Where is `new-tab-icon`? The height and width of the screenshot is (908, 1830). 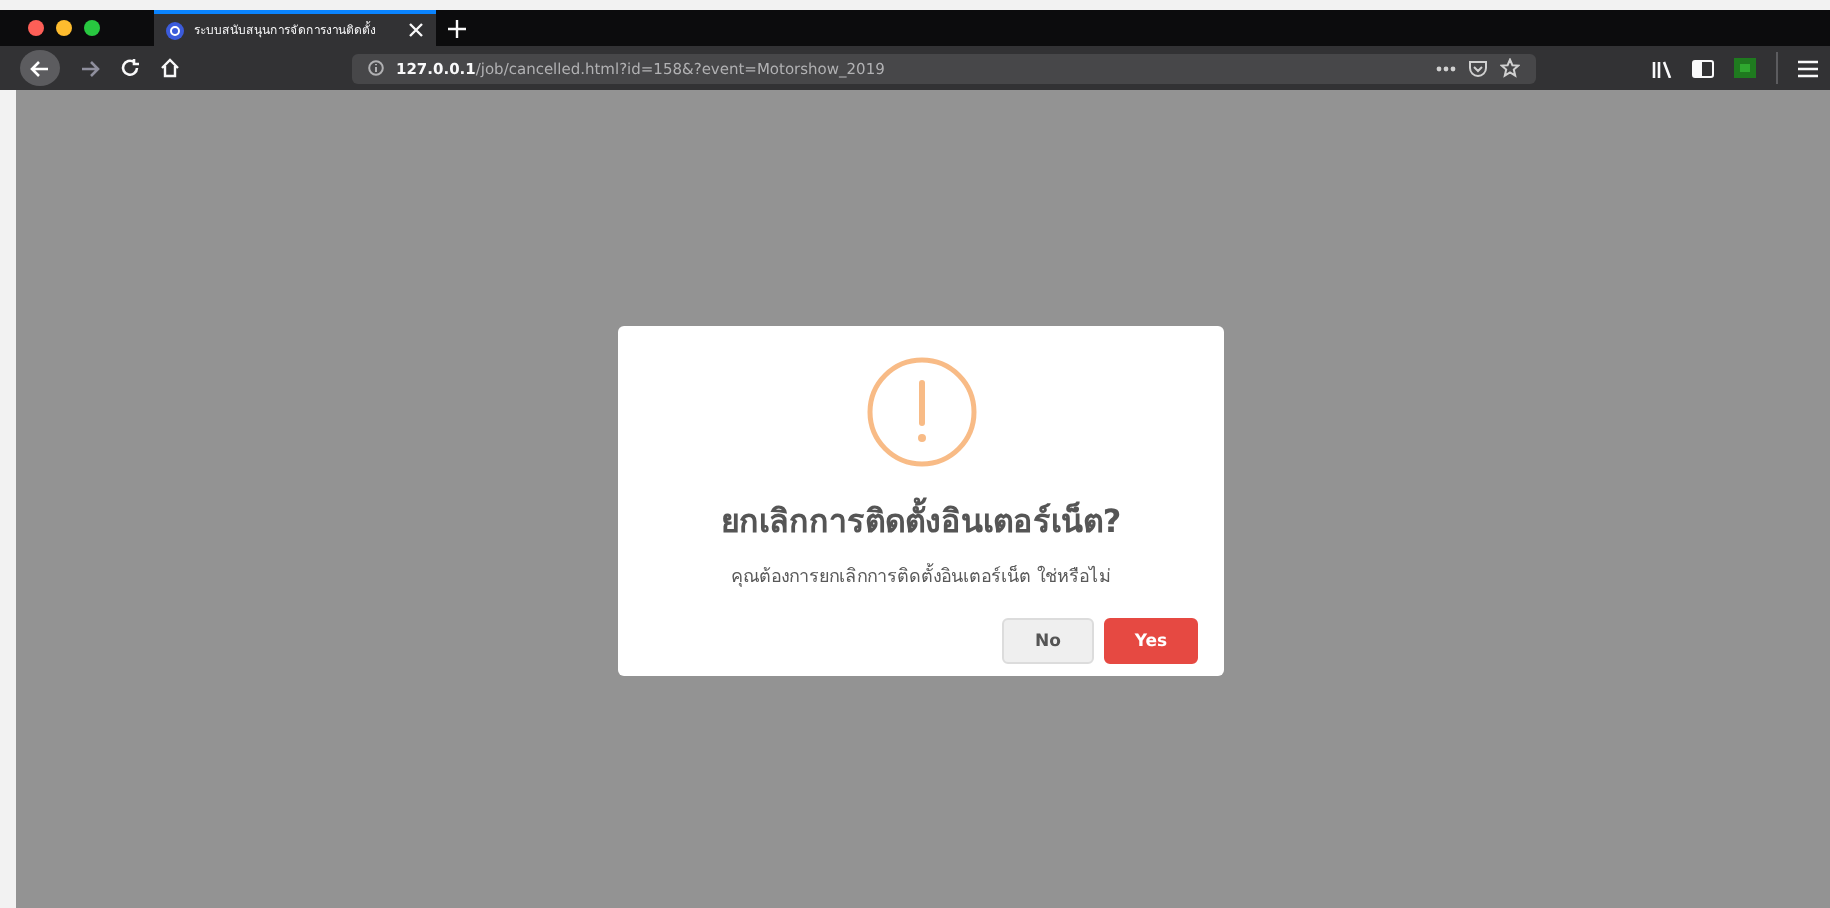 new-tab-icon is located at coordinates (457, 28).